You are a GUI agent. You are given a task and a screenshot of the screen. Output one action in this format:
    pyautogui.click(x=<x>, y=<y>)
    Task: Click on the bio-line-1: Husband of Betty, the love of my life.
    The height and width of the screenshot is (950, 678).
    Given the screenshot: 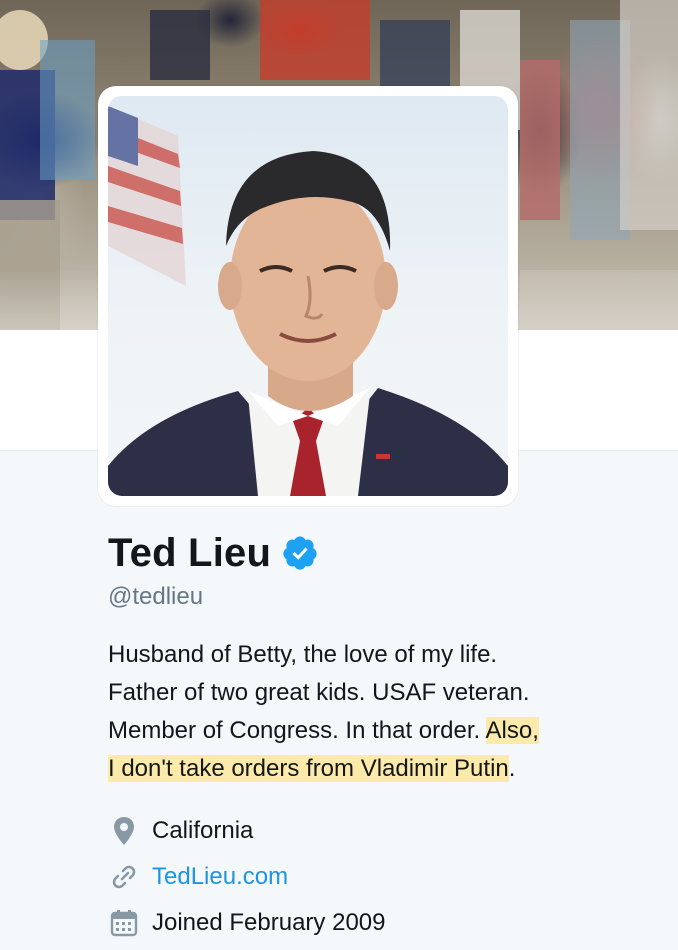 What is the action you would take?
    pyautogui.click(x=303, y=654)
    